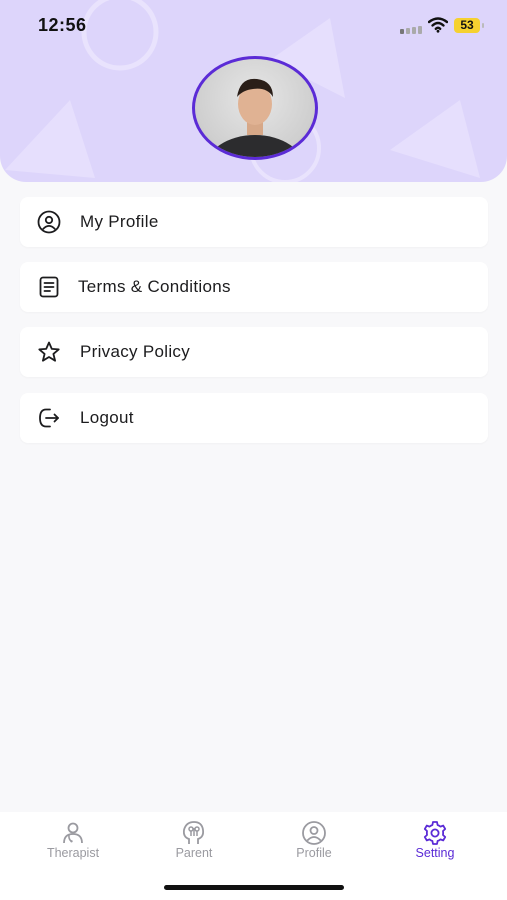  I want to click on tab-label: Parent, so click(194, 853).